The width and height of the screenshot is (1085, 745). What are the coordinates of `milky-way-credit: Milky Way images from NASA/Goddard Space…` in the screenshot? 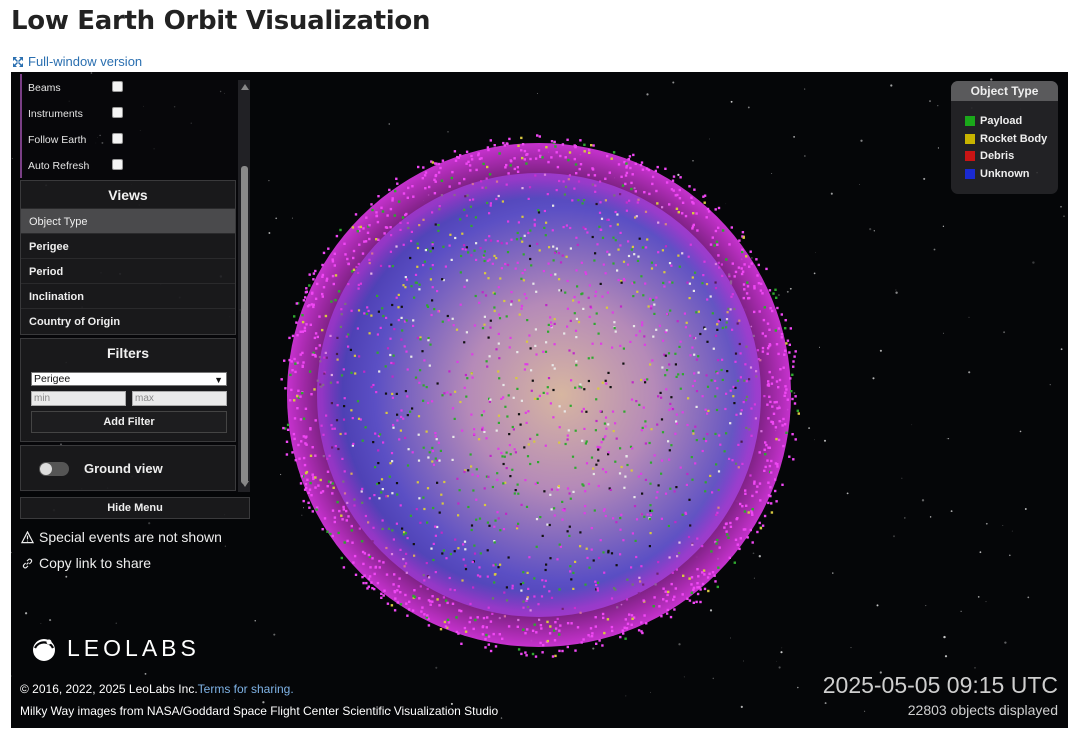 It's located at (259, 711).